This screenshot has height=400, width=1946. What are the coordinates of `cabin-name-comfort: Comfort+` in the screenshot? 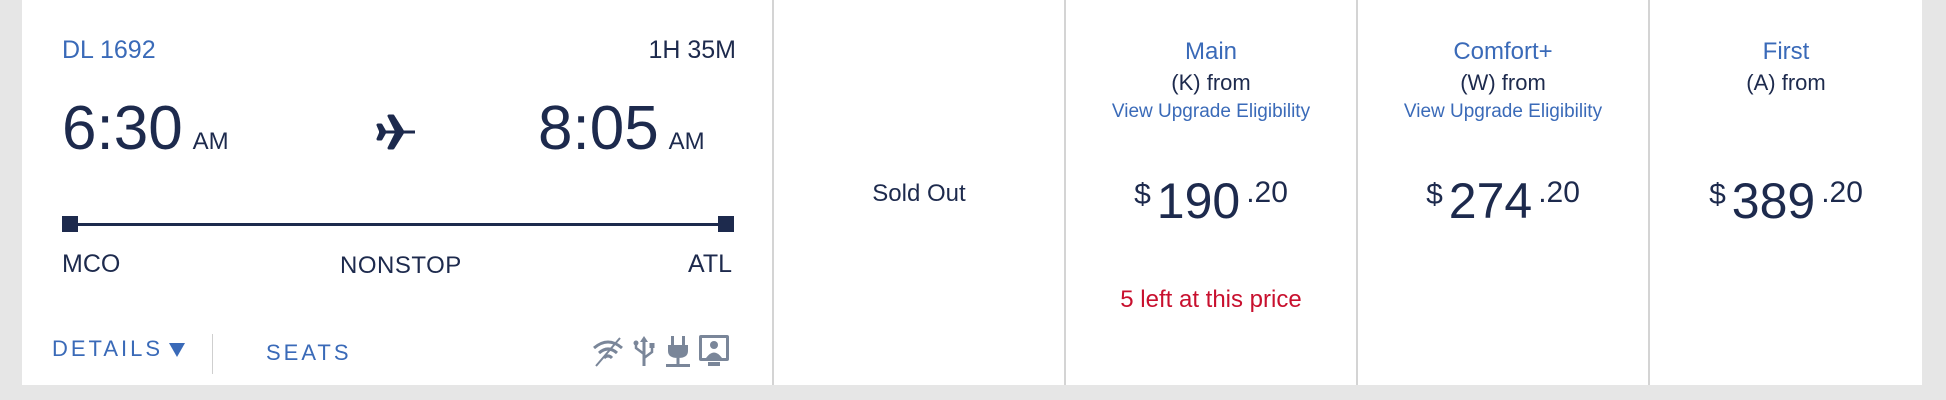 It's located at (1503, 51).